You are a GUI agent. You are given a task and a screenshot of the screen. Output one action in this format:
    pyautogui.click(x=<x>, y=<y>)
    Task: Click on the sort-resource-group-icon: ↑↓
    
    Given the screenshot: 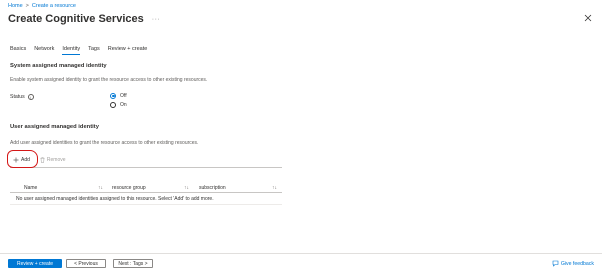 What is the action you would take?
    pyautogui.click(x=186, y=188)
    